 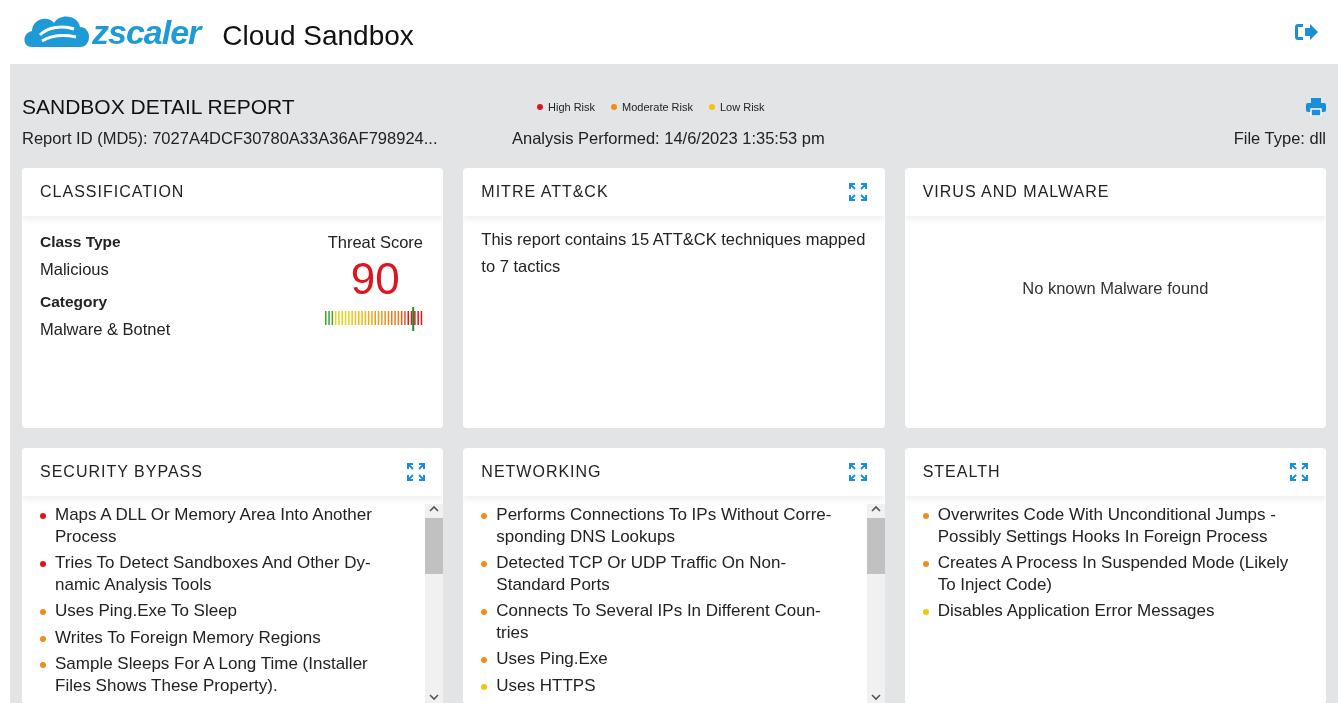 What do you see at coordinates (1016, 192) in the screenshot?
I see `card-title: VIRUS AND MALWARE` at bounding box center [1016, 192].